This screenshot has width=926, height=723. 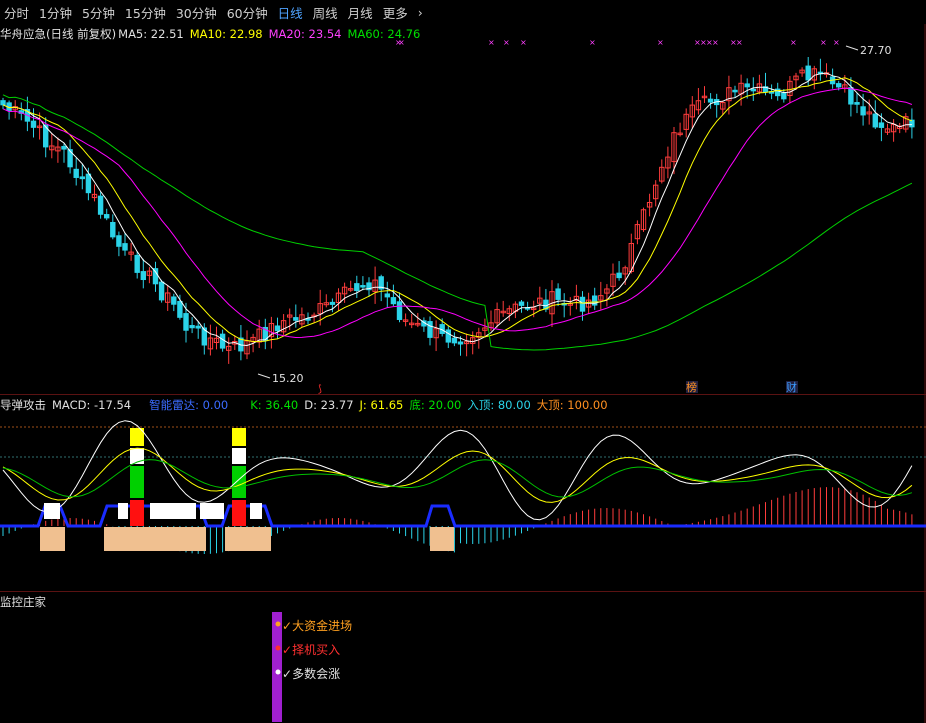 What do you see at coordinates (23, 405) in the screenshot?
I see `indicator-name: 导弹攻击` at bounding box center [23, 405].